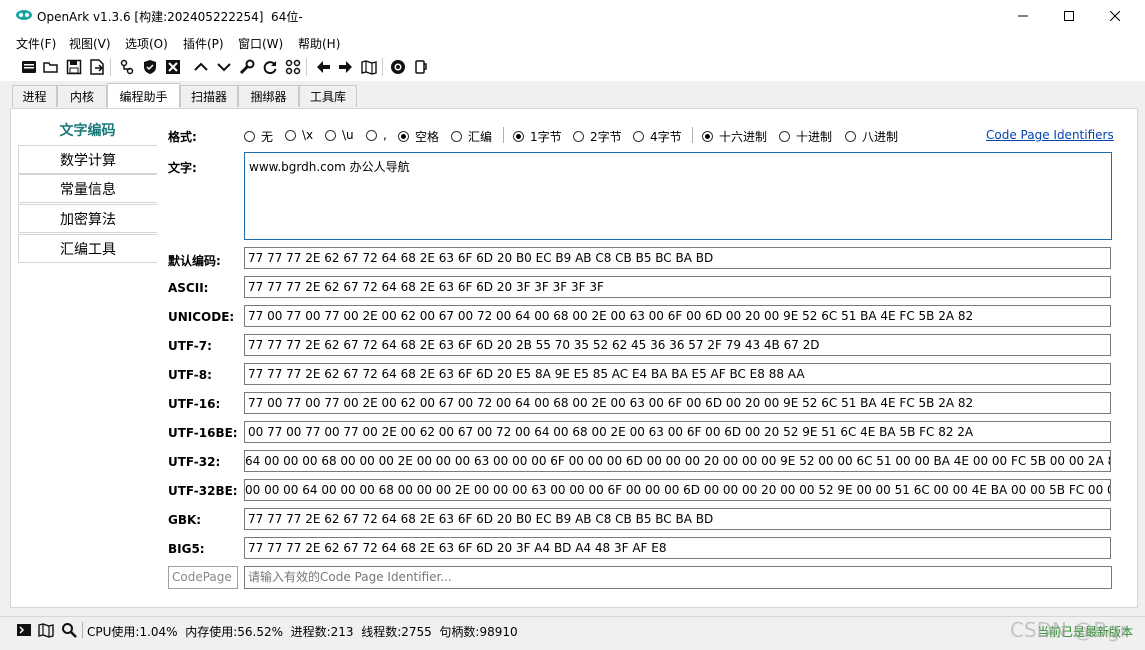 This screenshot has height=650, width=1145. I want to click on nav-math: 数学计算, so click(87, 159).